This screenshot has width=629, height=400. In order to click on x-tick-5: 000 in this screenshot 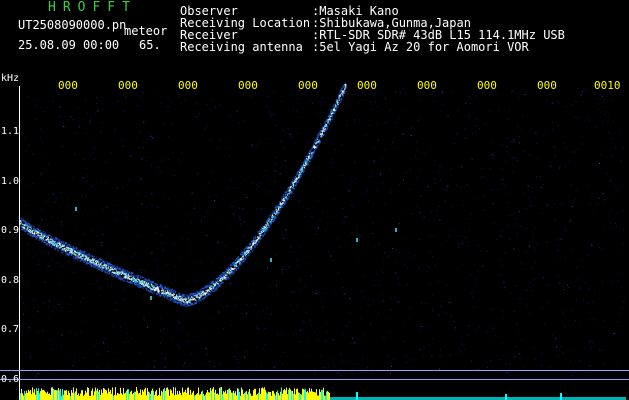, I will do `click(308, 85)`.